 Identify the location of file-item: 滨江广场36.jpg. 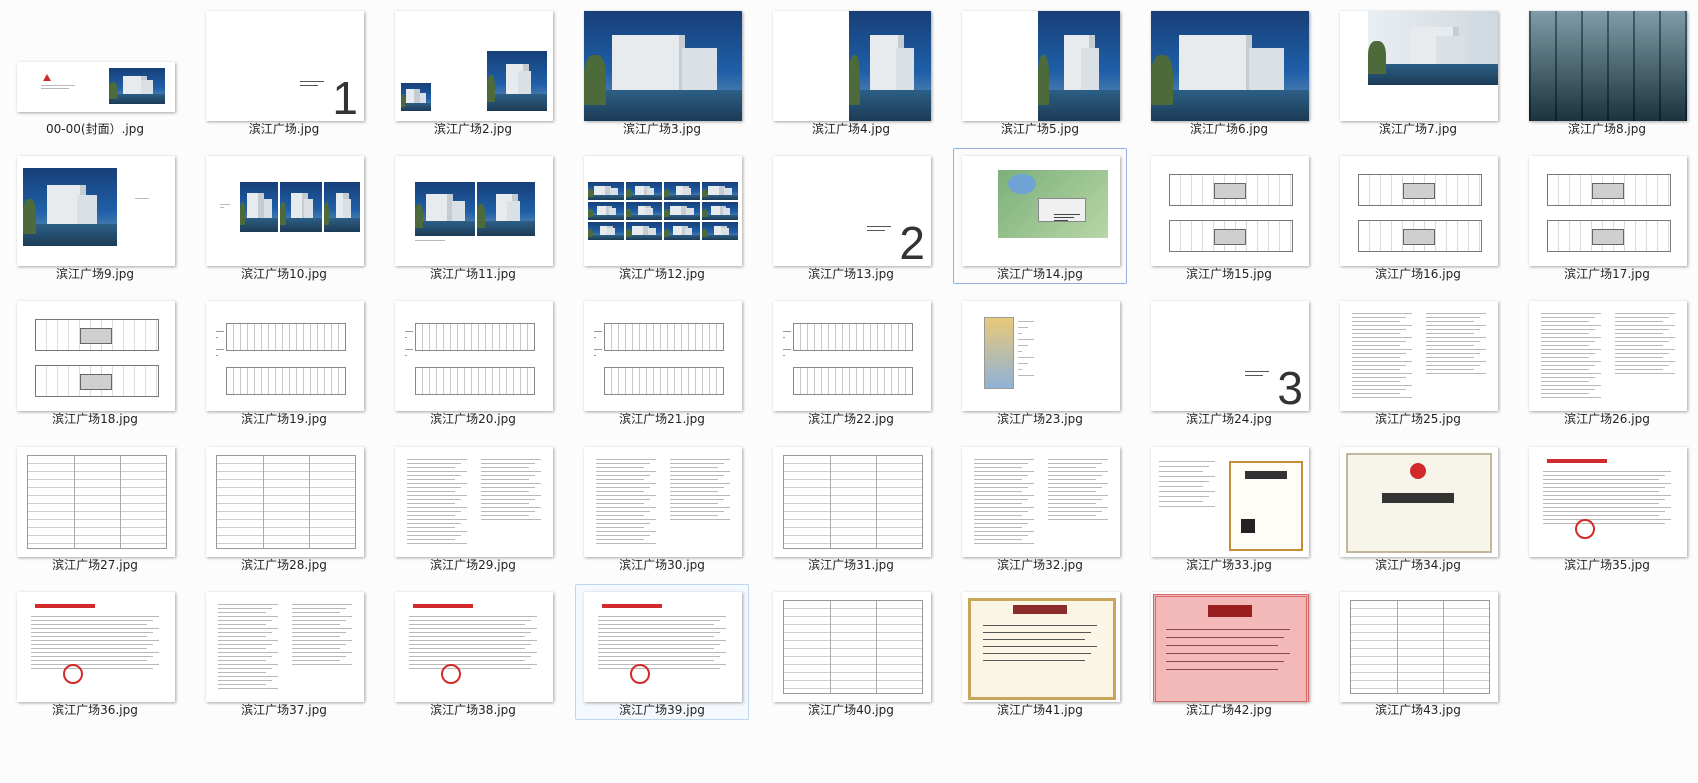
(95, 652).